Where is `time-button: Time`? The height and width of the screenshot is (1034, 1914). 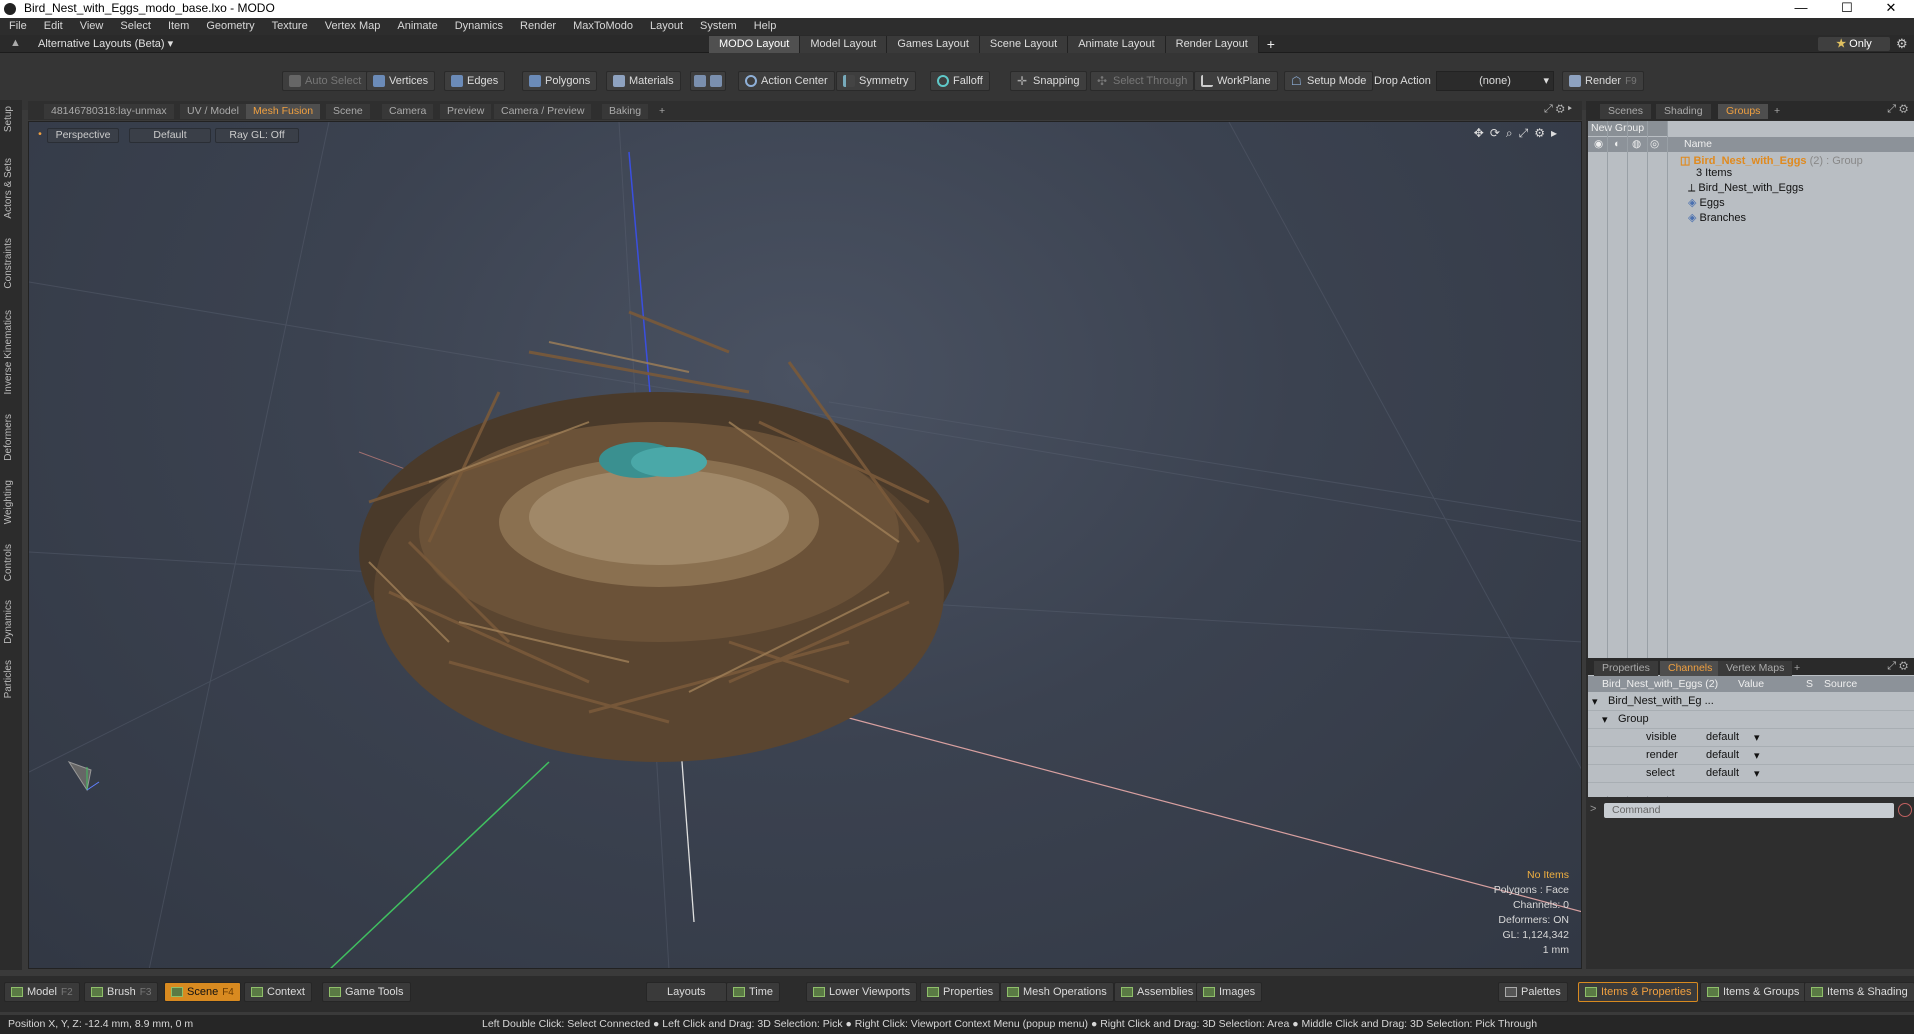
time-button: Time is located at coordinates (753, 992).